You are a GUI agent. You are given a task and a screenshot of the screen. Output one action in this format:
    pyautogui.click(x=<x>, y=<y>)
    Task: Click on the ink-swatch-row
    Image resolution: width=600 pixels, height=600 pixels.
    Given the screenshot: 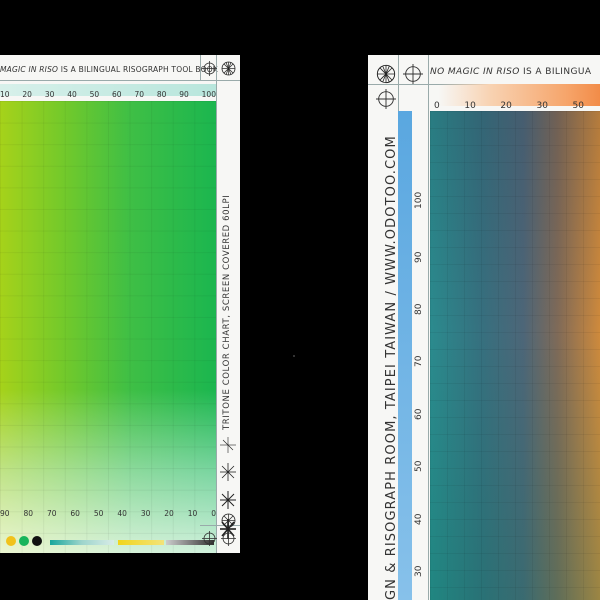 What is the action you would take?
    pyautogui.click(x=108, y=542)
    